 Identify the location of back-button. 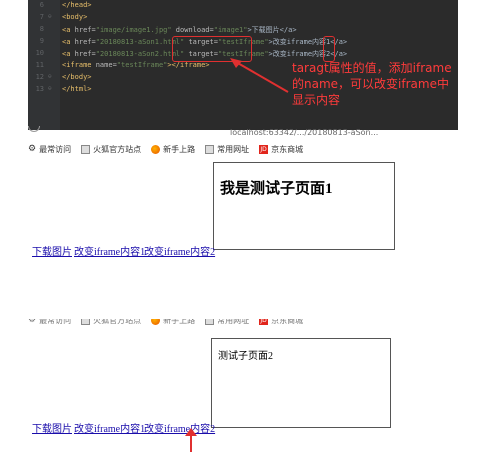
(34, 129).